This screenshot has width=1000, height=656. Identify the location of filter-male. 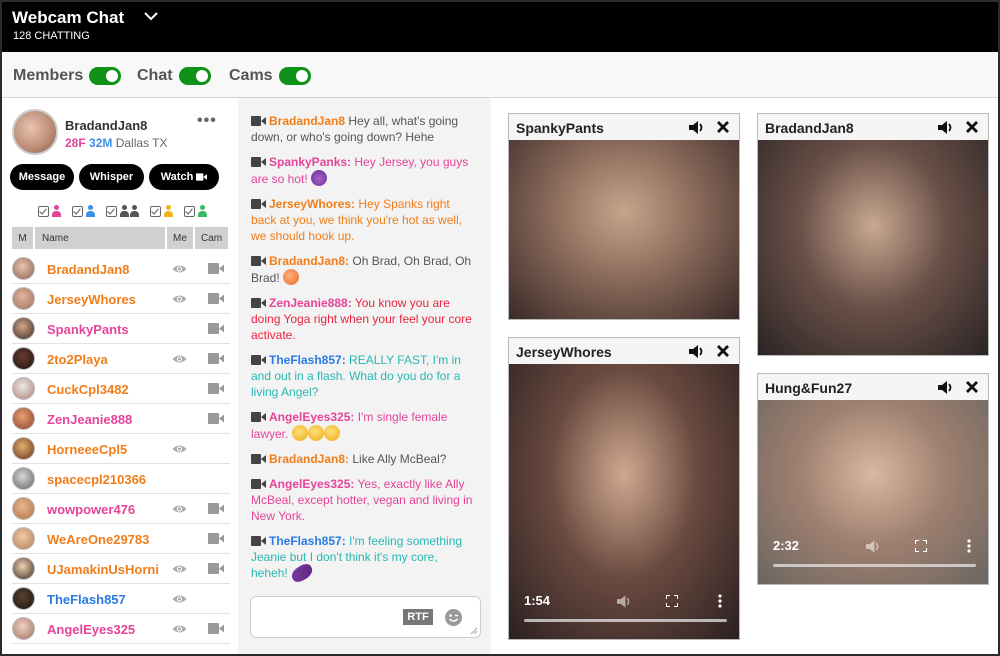
(84, 211).